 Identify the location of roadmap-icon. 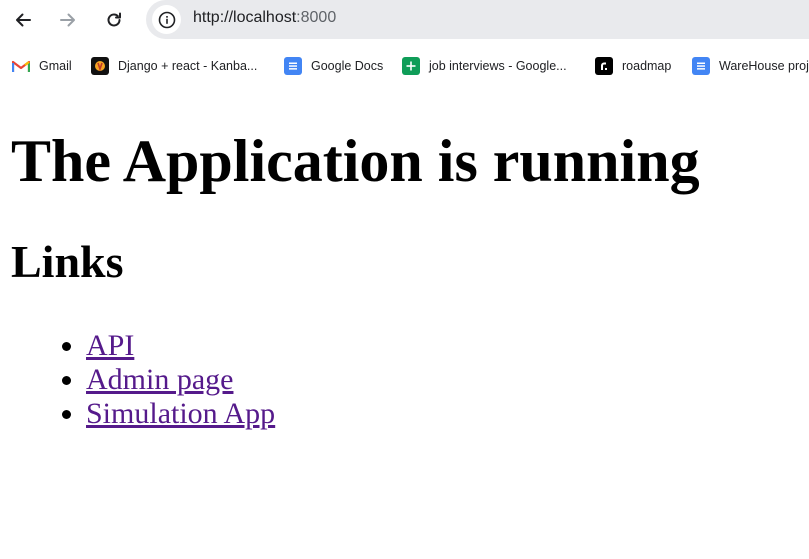
(604, 66).